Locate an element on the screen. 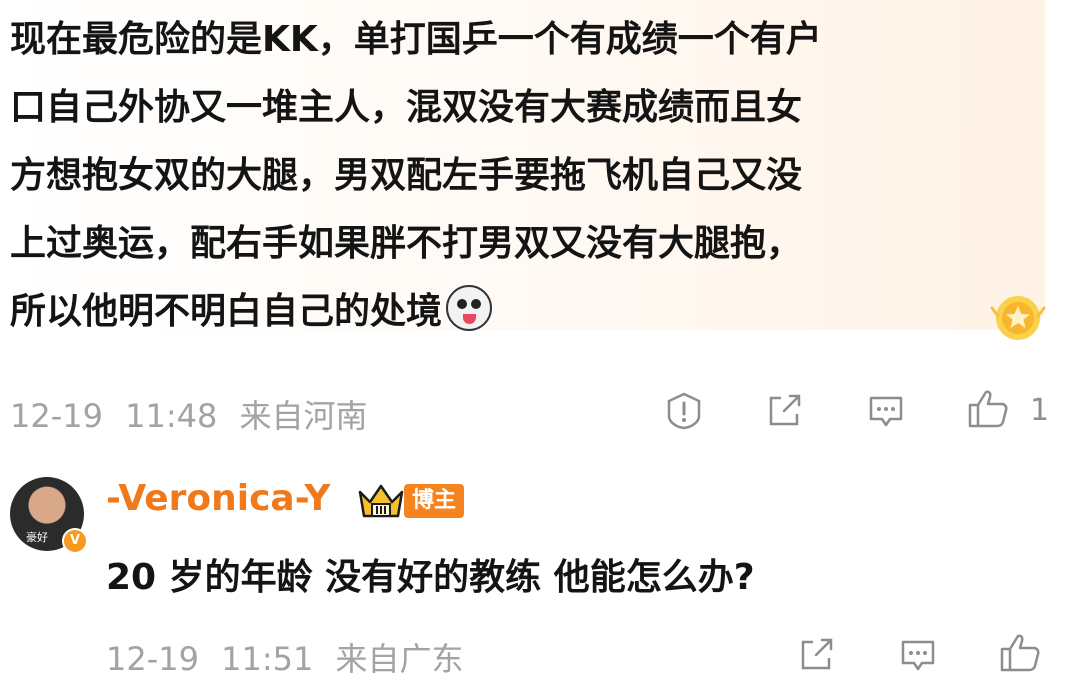 The height and width of the screenshot is (683, 1089). comment-line-5: 所以他明不明白自己的处境 is located at coordinates (226, 311).